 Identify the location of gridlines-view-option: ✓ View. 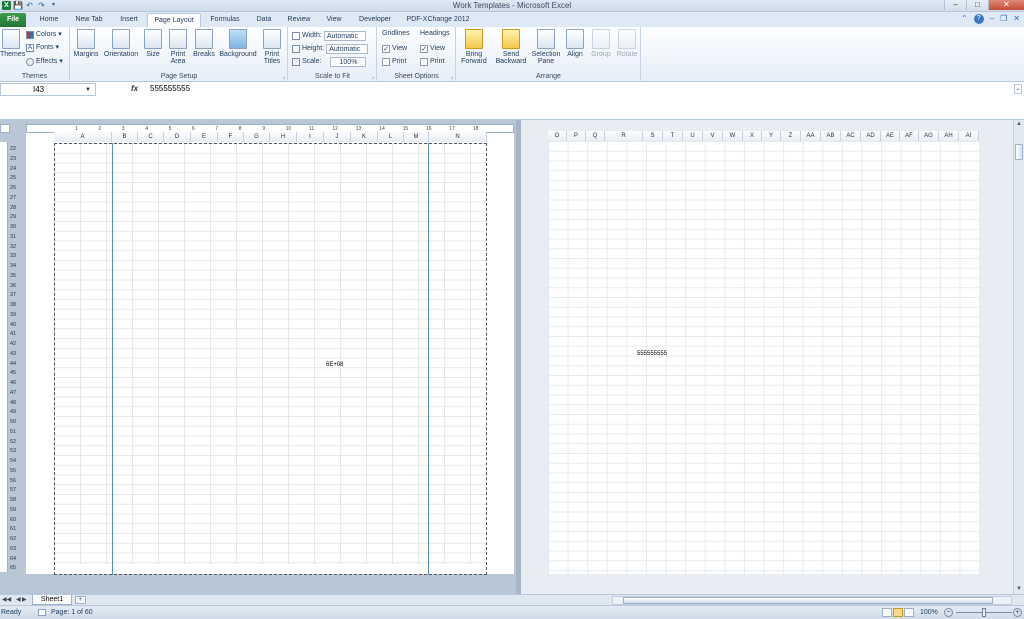
(394, 48).